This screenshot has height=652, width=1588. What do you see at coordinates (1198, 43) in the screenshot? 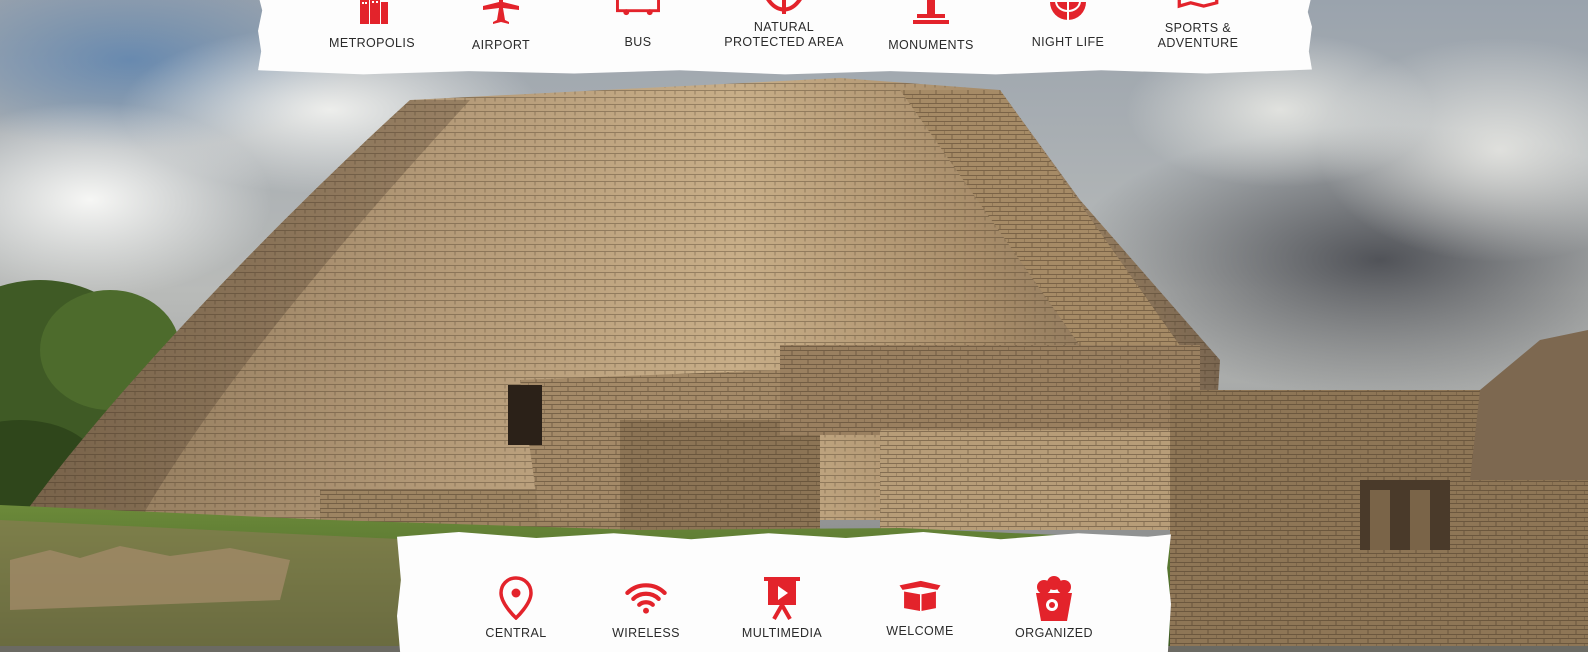
I see `category-label-line2: ADVENTURE` at bounding box center [1198, 43].